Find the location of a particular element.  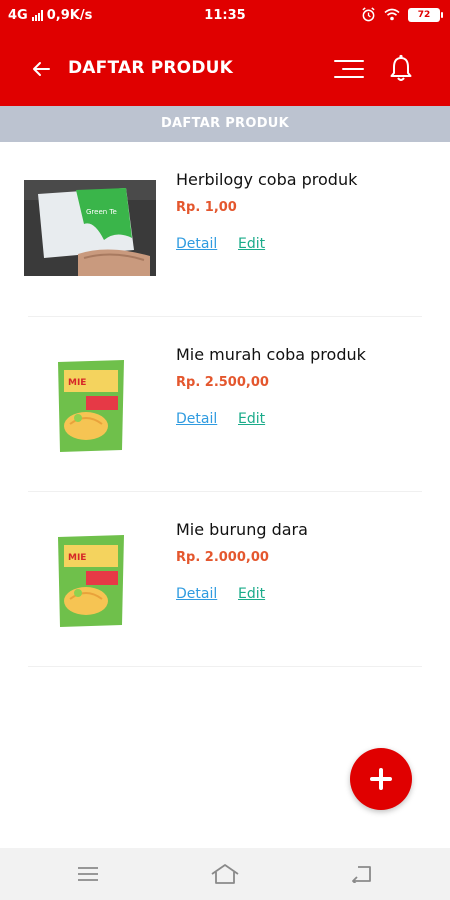

app-bar: DAFTAR PRODUK is located at coordinates (225, 69).